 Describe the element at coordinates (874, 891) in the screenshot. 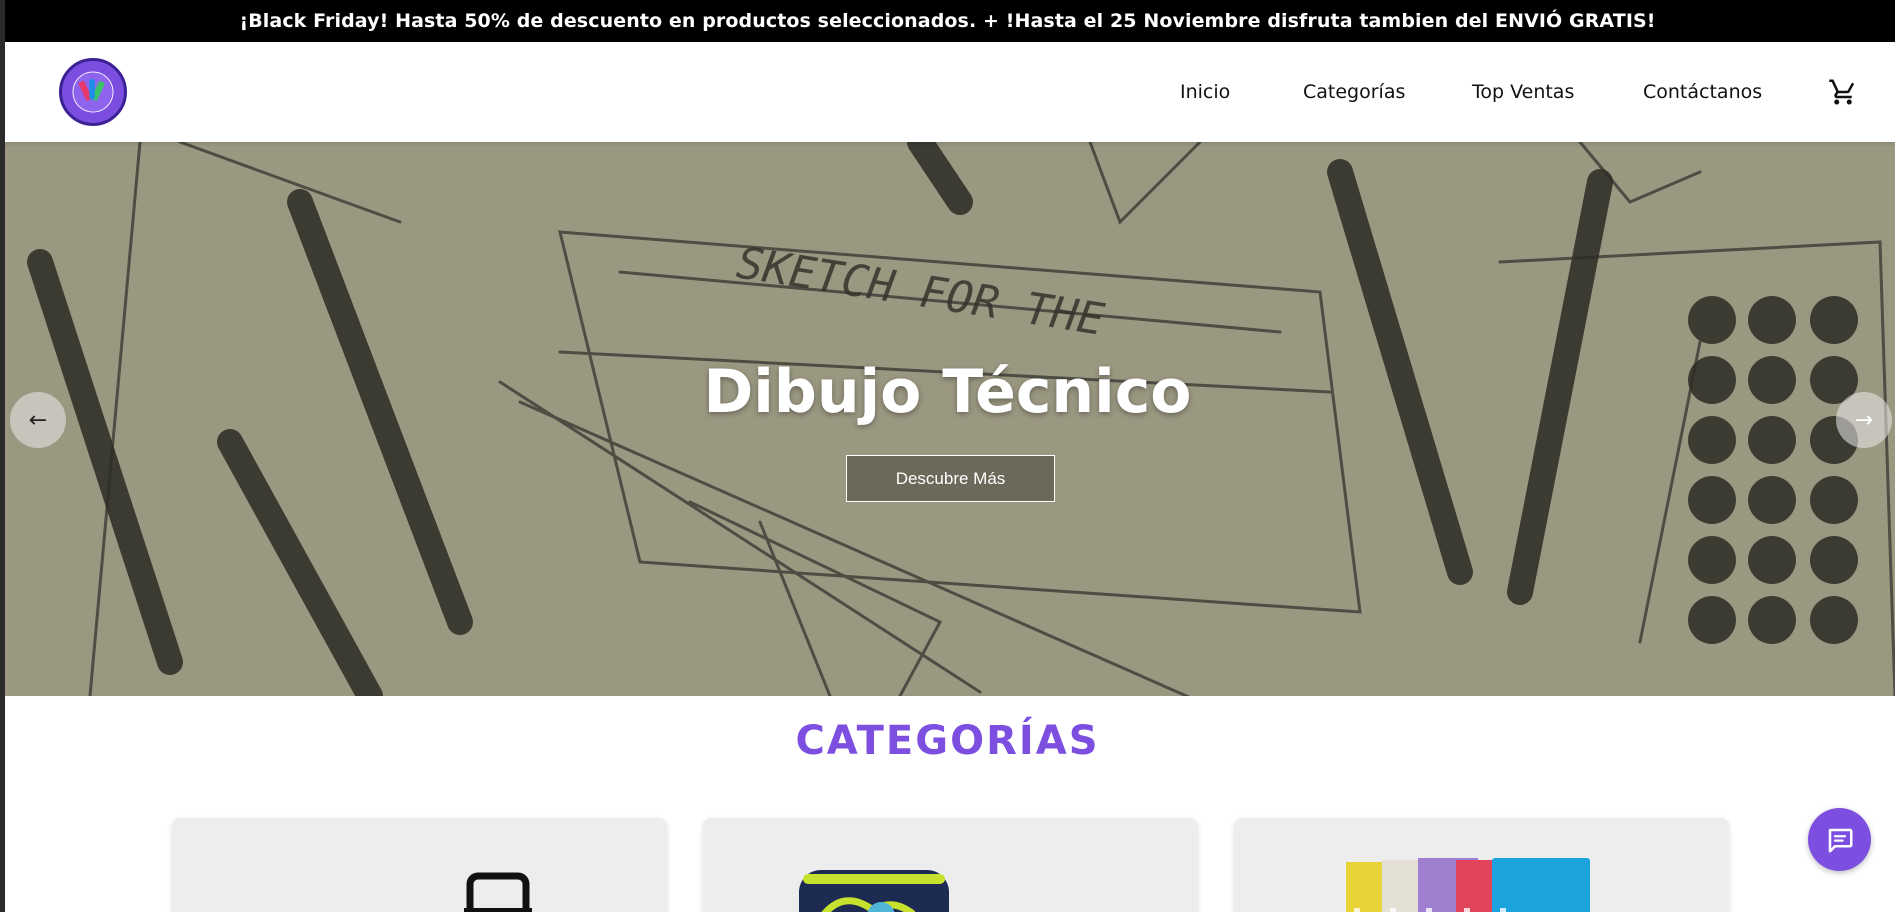

I see `pencil-case-image` at that location.